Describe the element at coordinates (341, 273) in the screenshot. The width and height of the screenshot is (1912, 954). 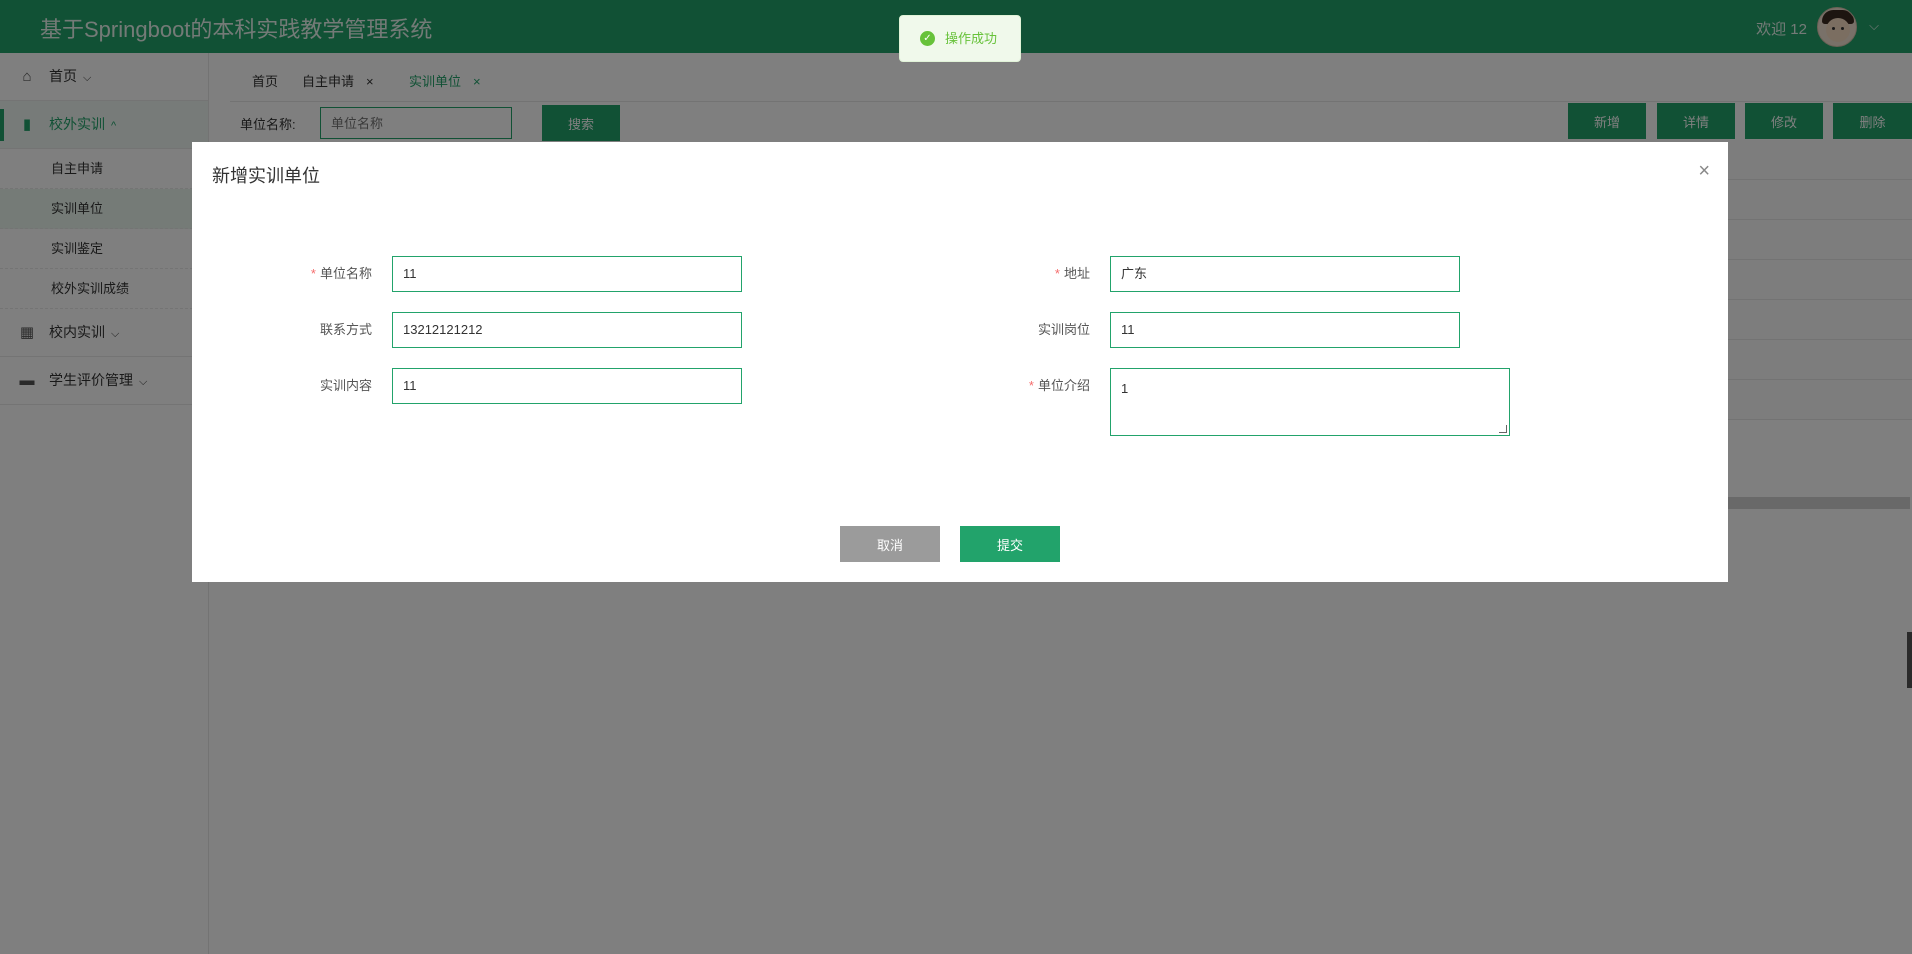
I see `unit-name-label: * 单位名称` at that location.